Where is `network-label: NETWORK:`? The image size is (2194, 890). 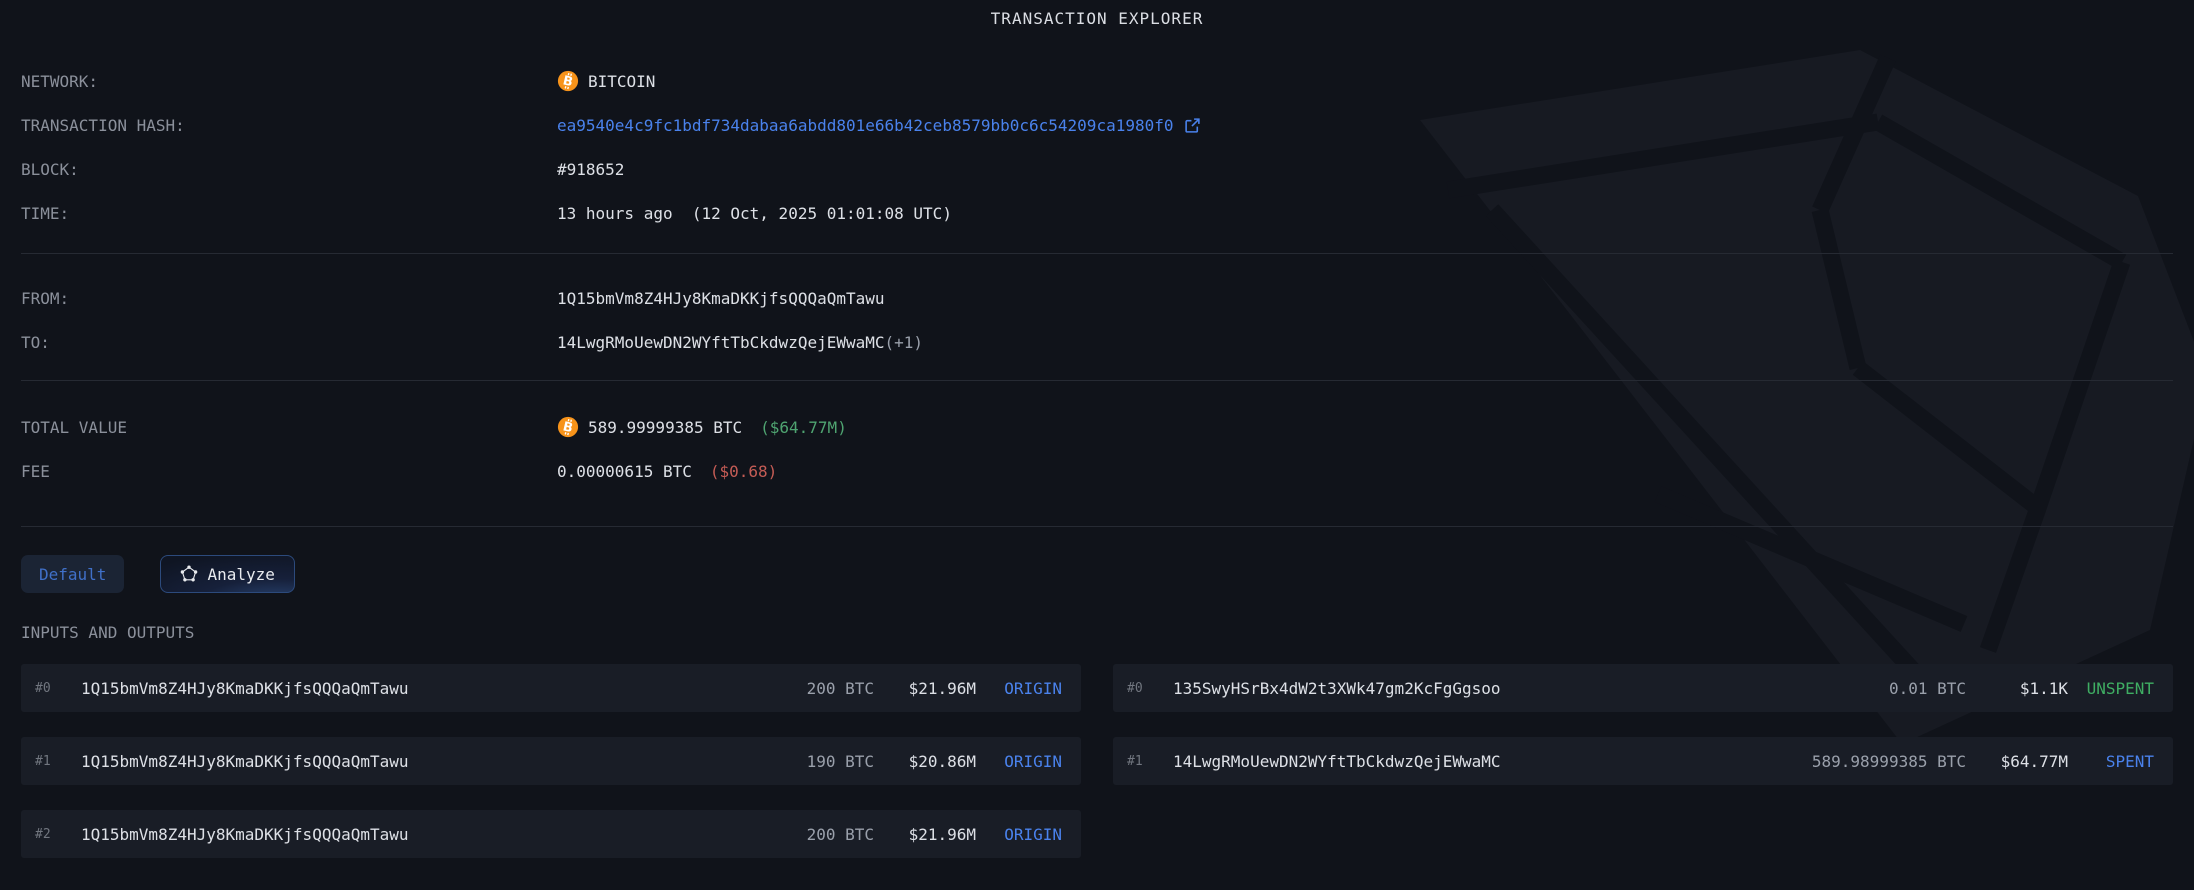 network-label: NETWORK: is located at coordinates (60, 81).